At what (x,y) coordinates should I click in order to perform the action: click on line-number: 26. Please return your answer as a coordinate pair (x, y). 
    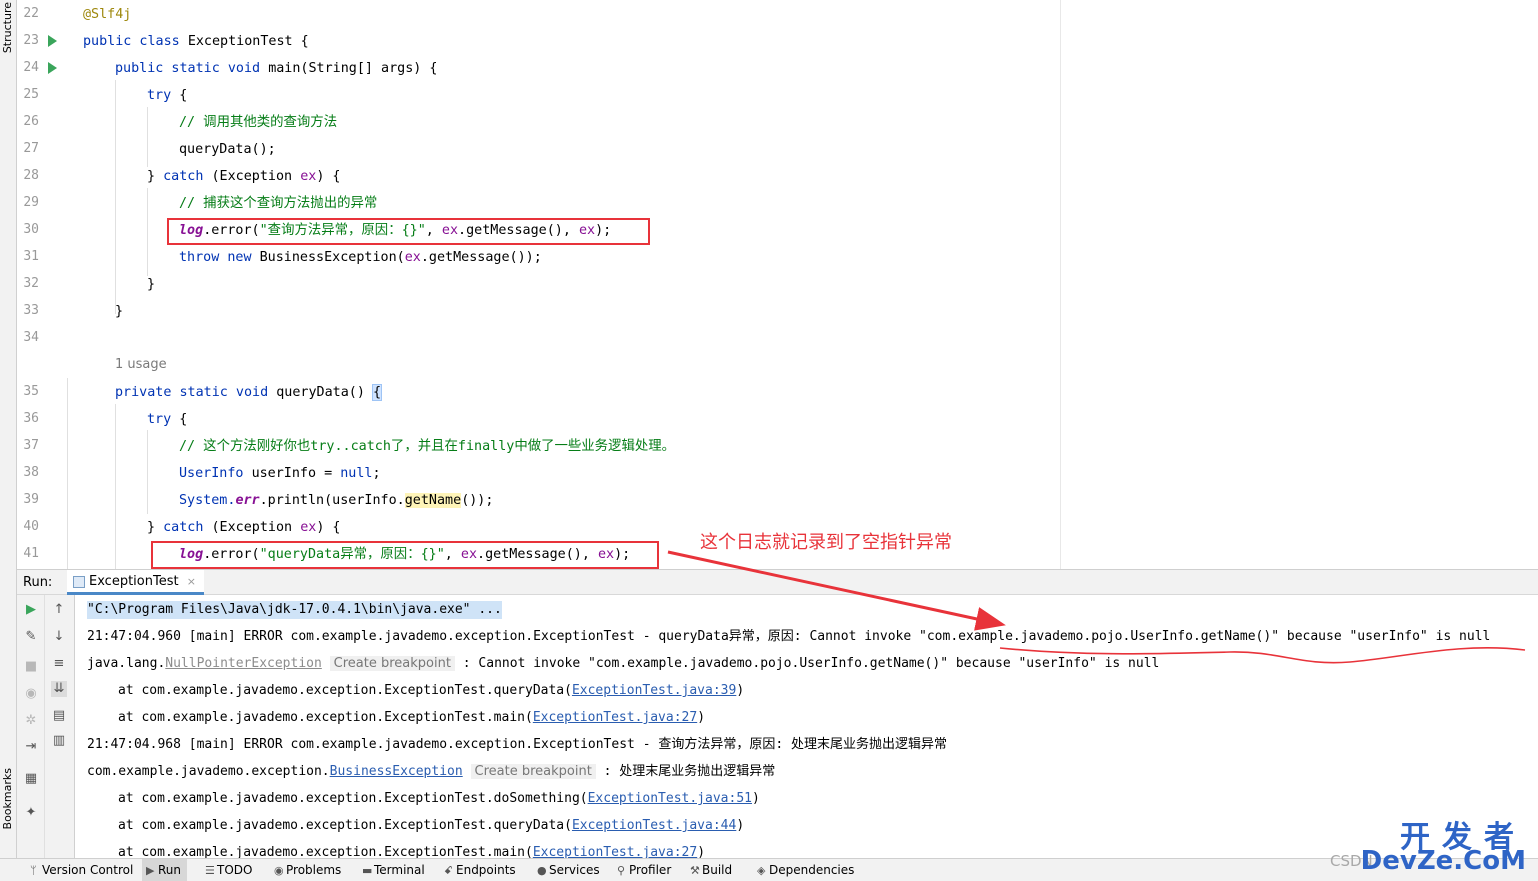
    Looking at the image, I should click on (31, 121).